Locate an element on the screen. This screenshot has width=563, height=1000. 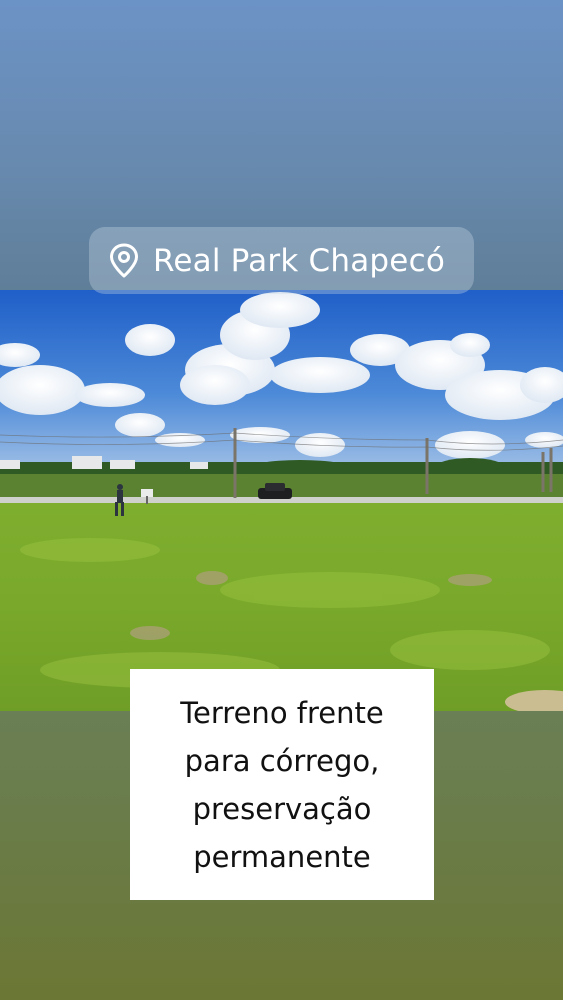
location-sticker: Real Park Chapecó is located at coordinates (281, 260).